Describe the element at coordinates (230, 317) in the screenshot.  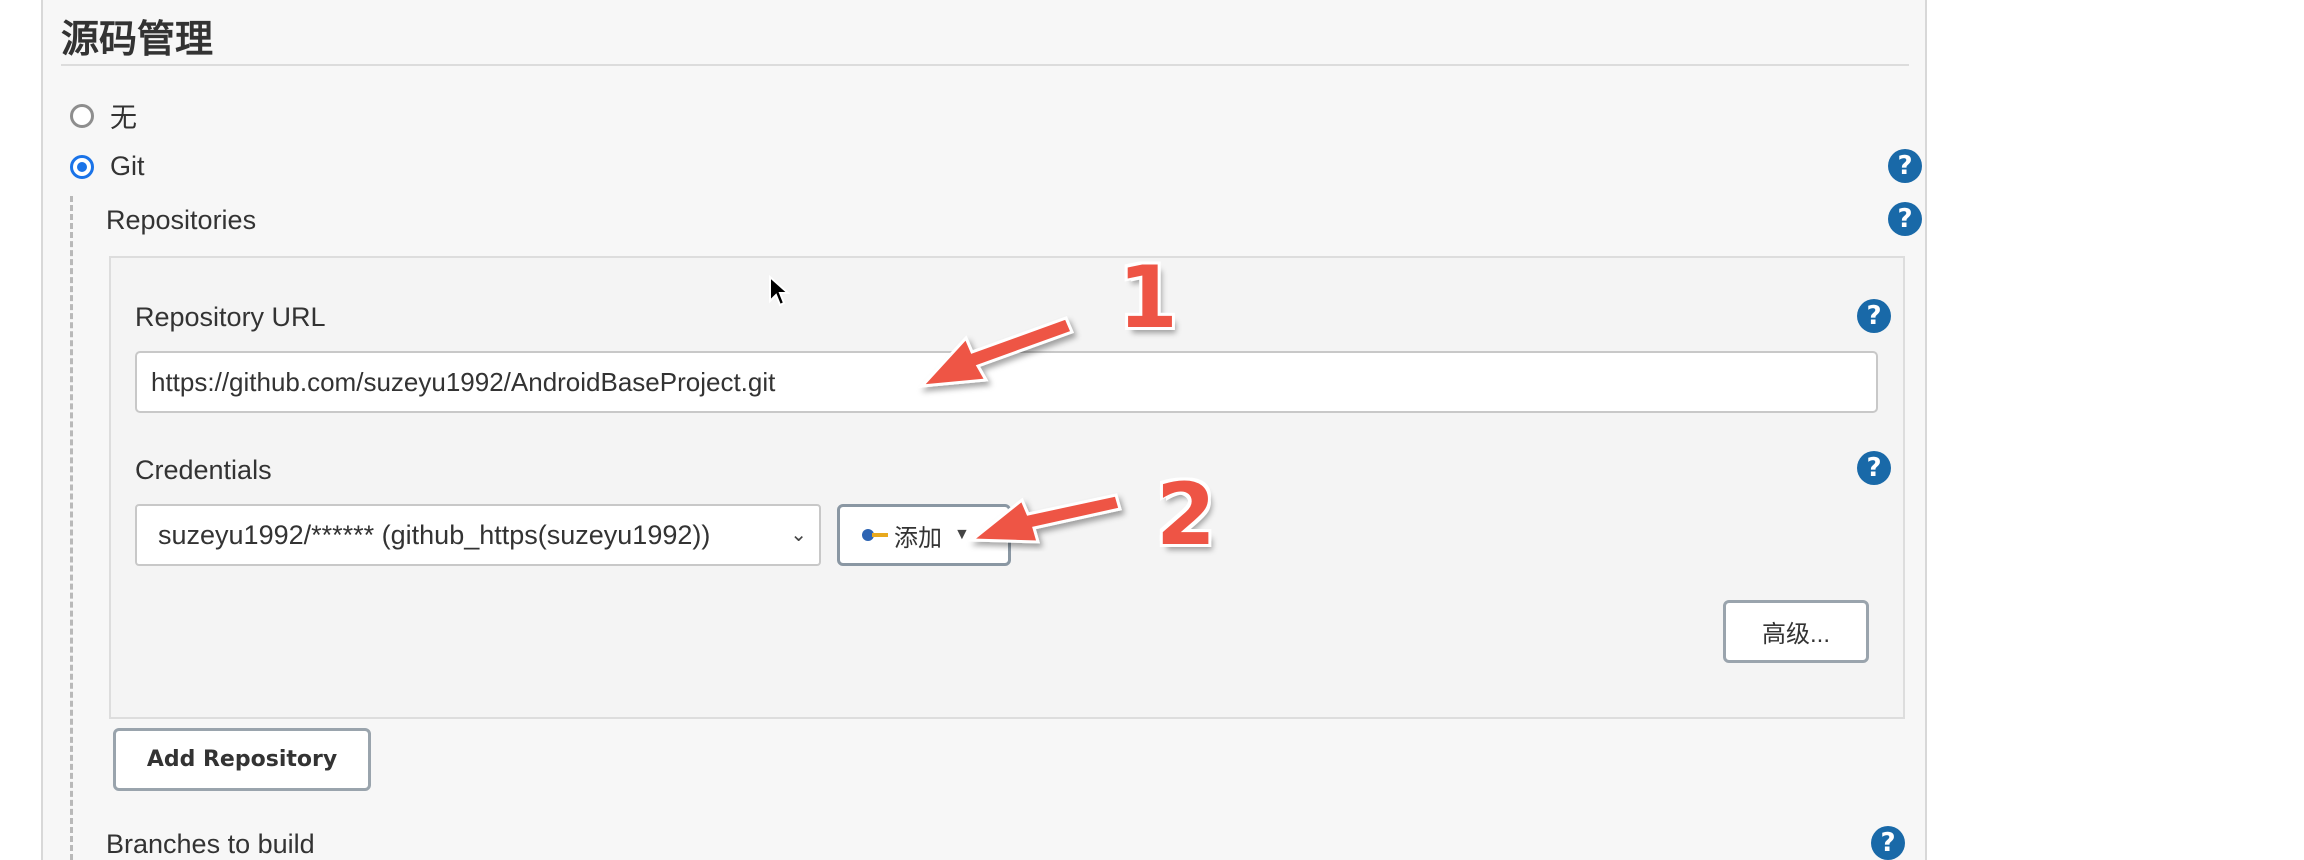
I see `repository-url-label: Repository URL` at that location.